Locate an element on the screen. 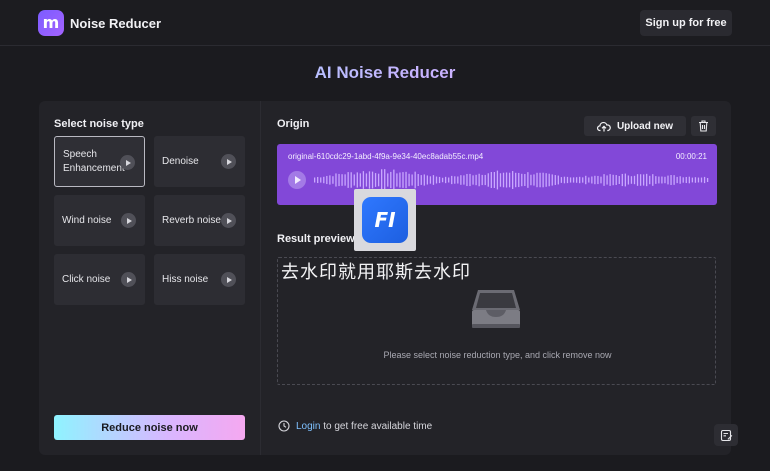  app-logo-icon: m is located at coordinates (51, 23).